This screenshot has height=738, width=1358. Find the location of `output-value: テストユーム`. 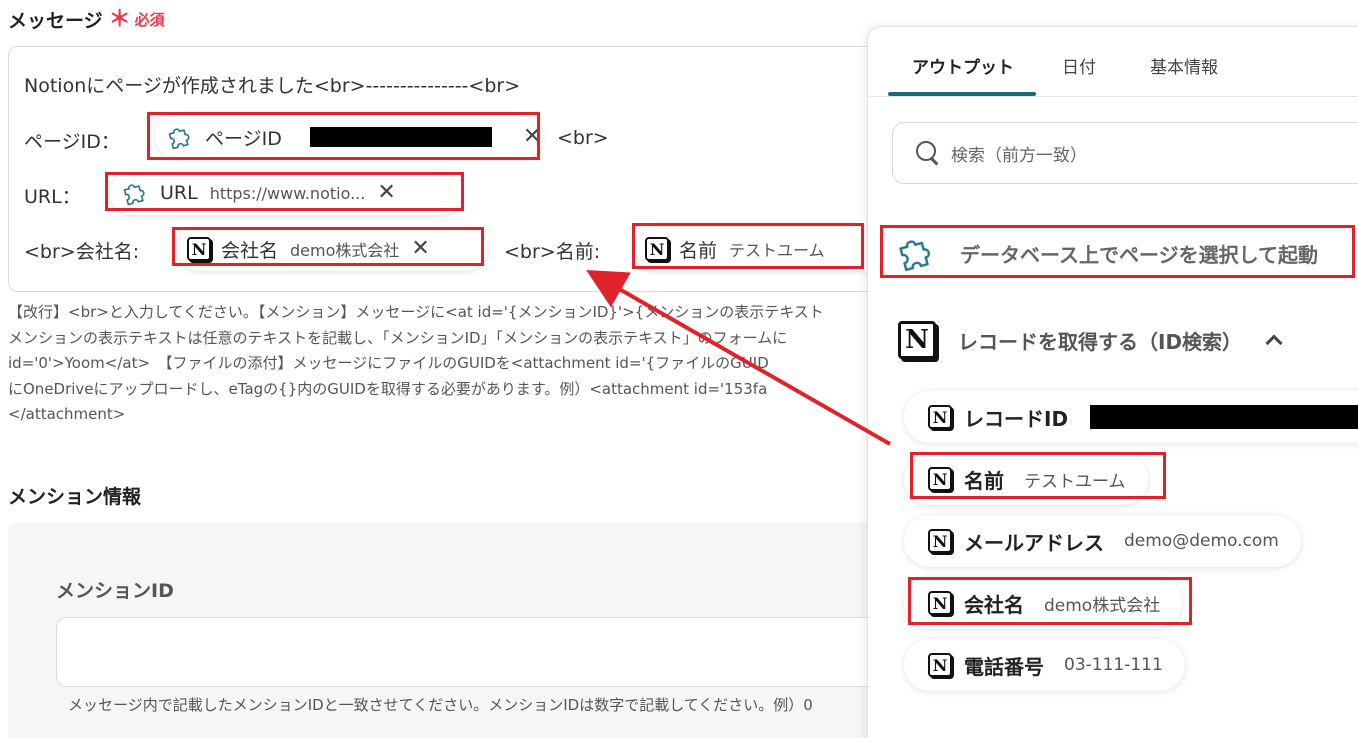

output-value: テストユーム is located at coordinates (1075, 481).